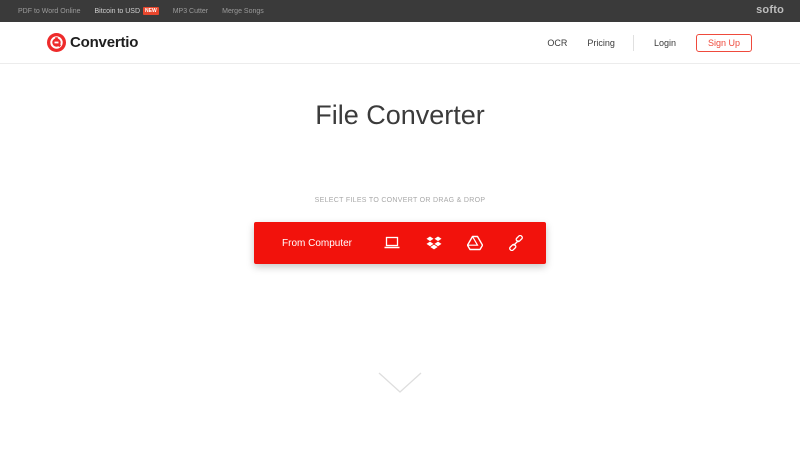  Describe the element at coordinates (557, 43) in the screenshot. I see `nav-link-ocr: OCR` at that location.